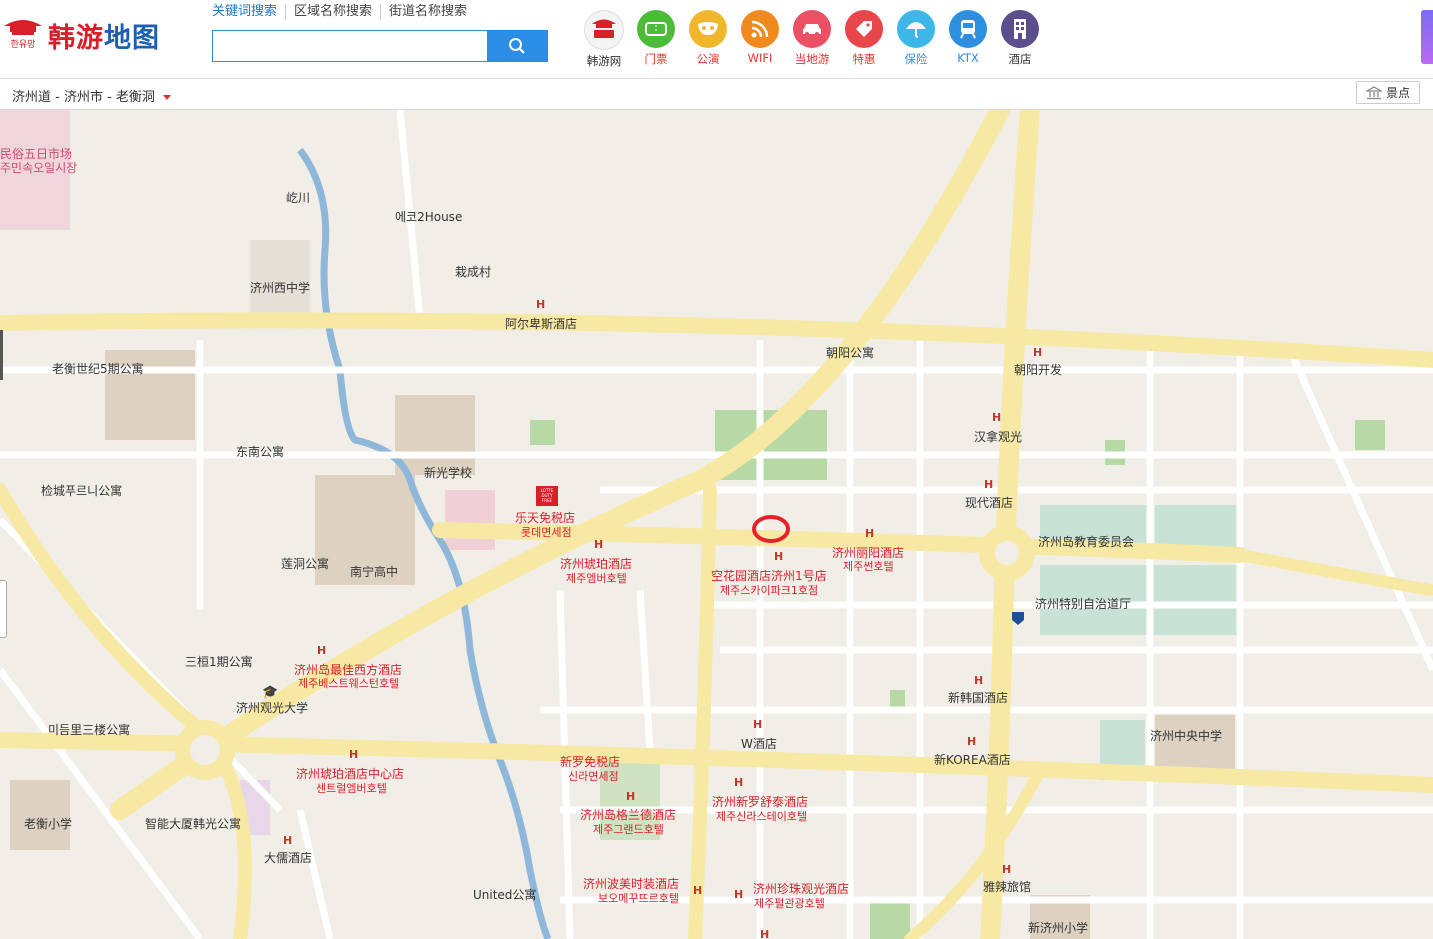 The width and height of the screenshot is (1433, 939). What do you see at coordinates (547, 496) in the screenshot?
I see `lotte-duty-free-logo: LOTTE DUTY FREE` at bounding box center [547, 496].